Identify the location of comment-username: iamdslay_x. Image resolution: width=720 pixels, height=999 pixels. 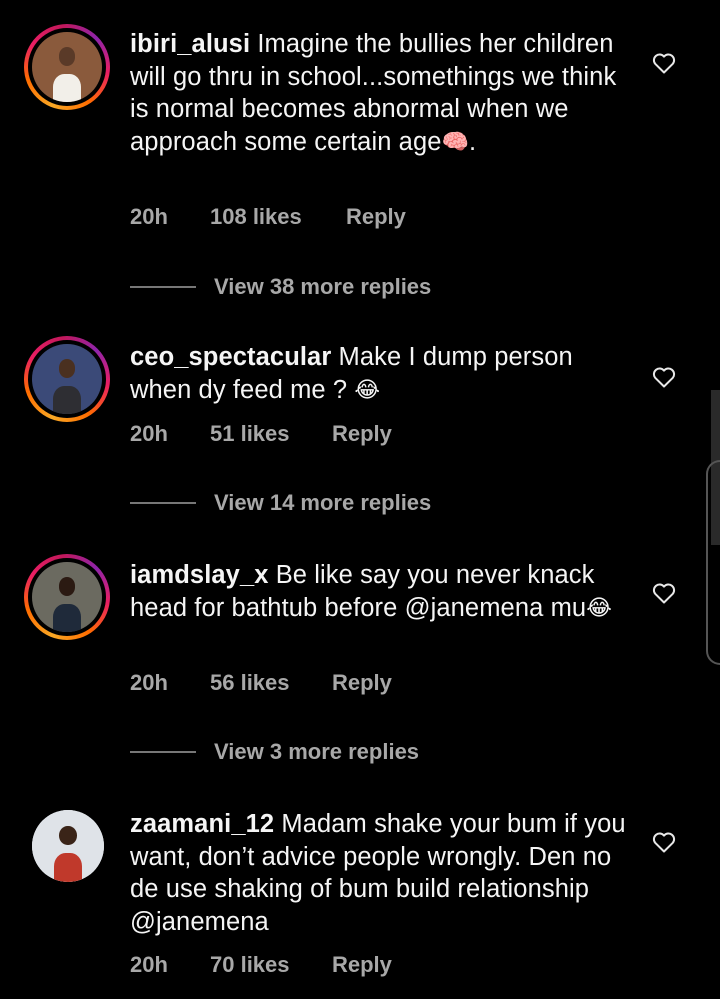
(199, 575).